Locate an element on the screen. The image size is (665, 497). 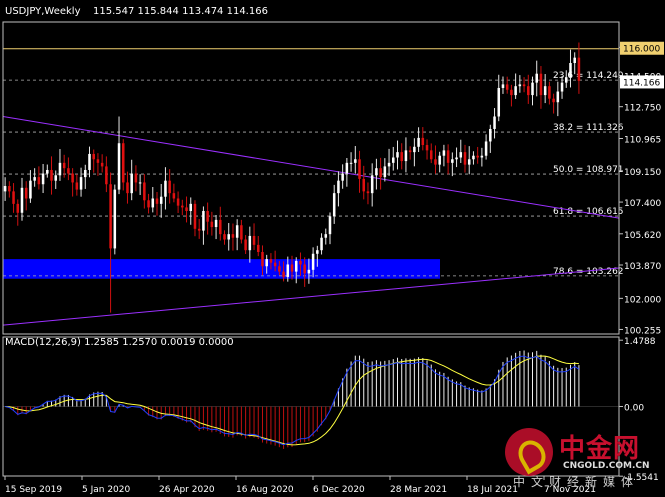
price-tick-label: 112.750 is located at coordinates (642, 109).